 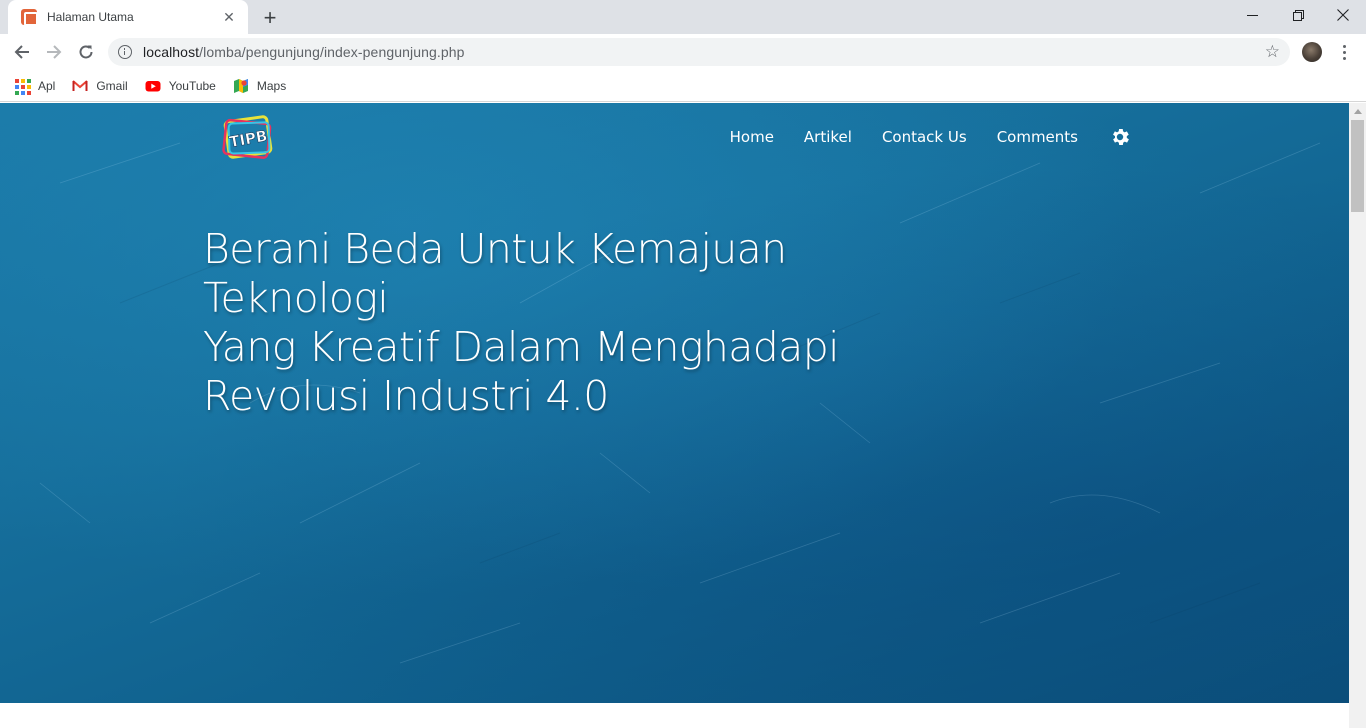 I want to click on arrow-right-icon, so click(x=54, y=52).